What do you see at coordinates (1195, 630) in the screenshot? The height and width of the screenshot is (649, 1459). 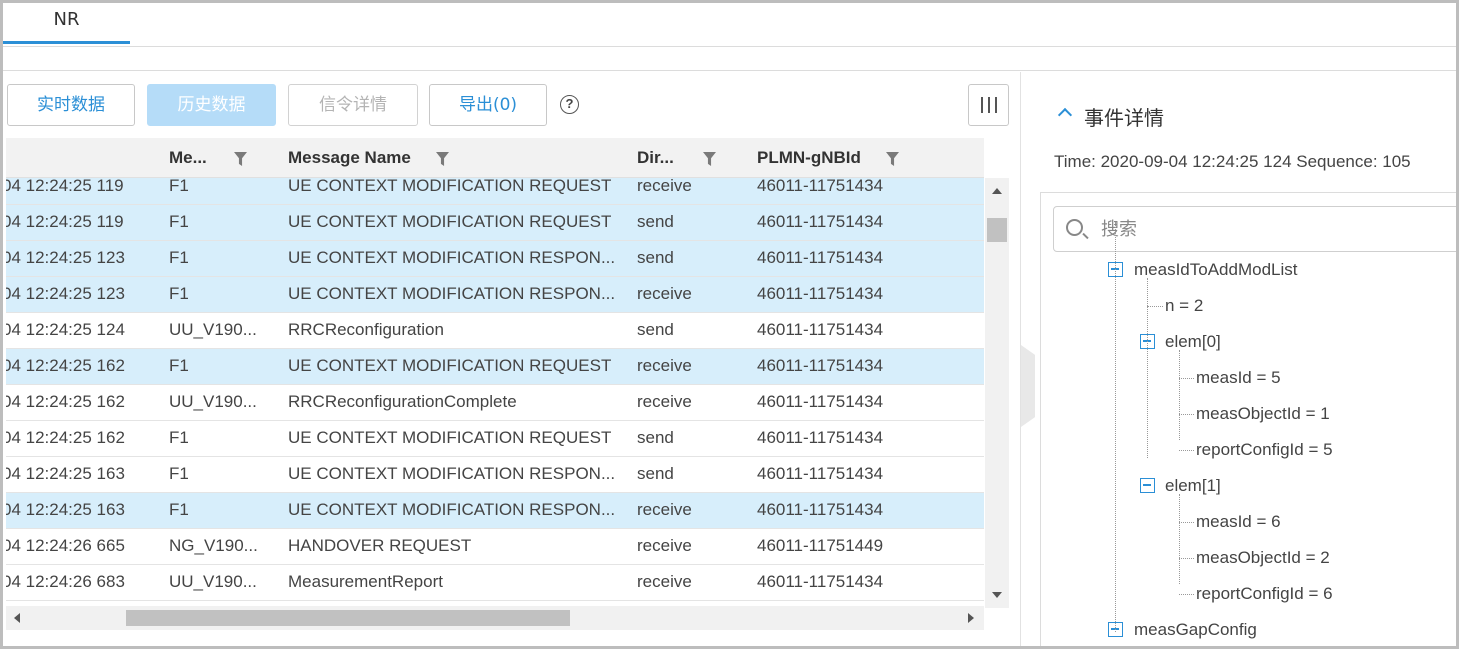 I see `tree-node: measGapConfig` at bounding box center [1195, 630].